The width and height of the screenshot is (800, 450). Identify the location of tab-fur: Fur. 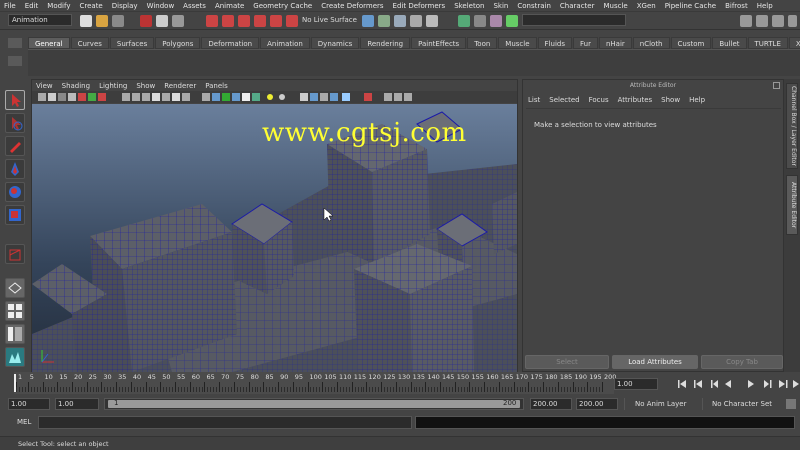
(585, 43).